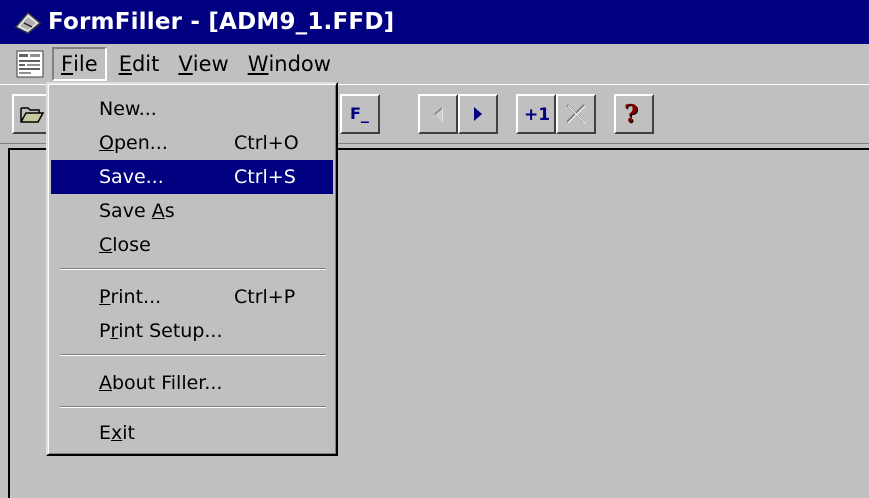  I want to click on delete-record-button, so click(576, 114).